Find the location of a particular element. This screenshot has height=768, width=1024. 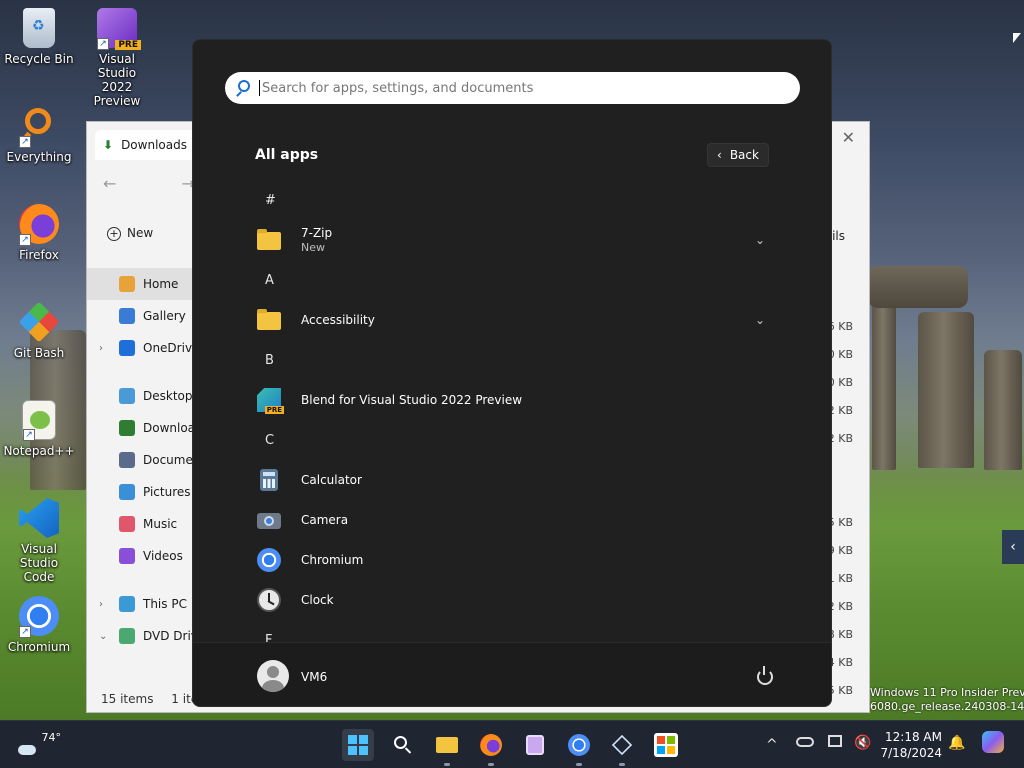

explorer-tab: ⬇ Downloads is located at coordinates (150, 145).